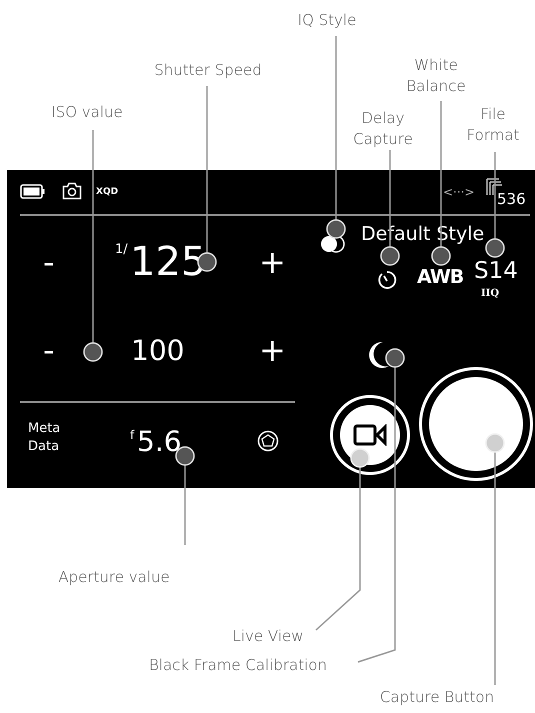 The image size is (535, 713). I want to click on callout-label: Black Frame Calibration, so click(238, 665).